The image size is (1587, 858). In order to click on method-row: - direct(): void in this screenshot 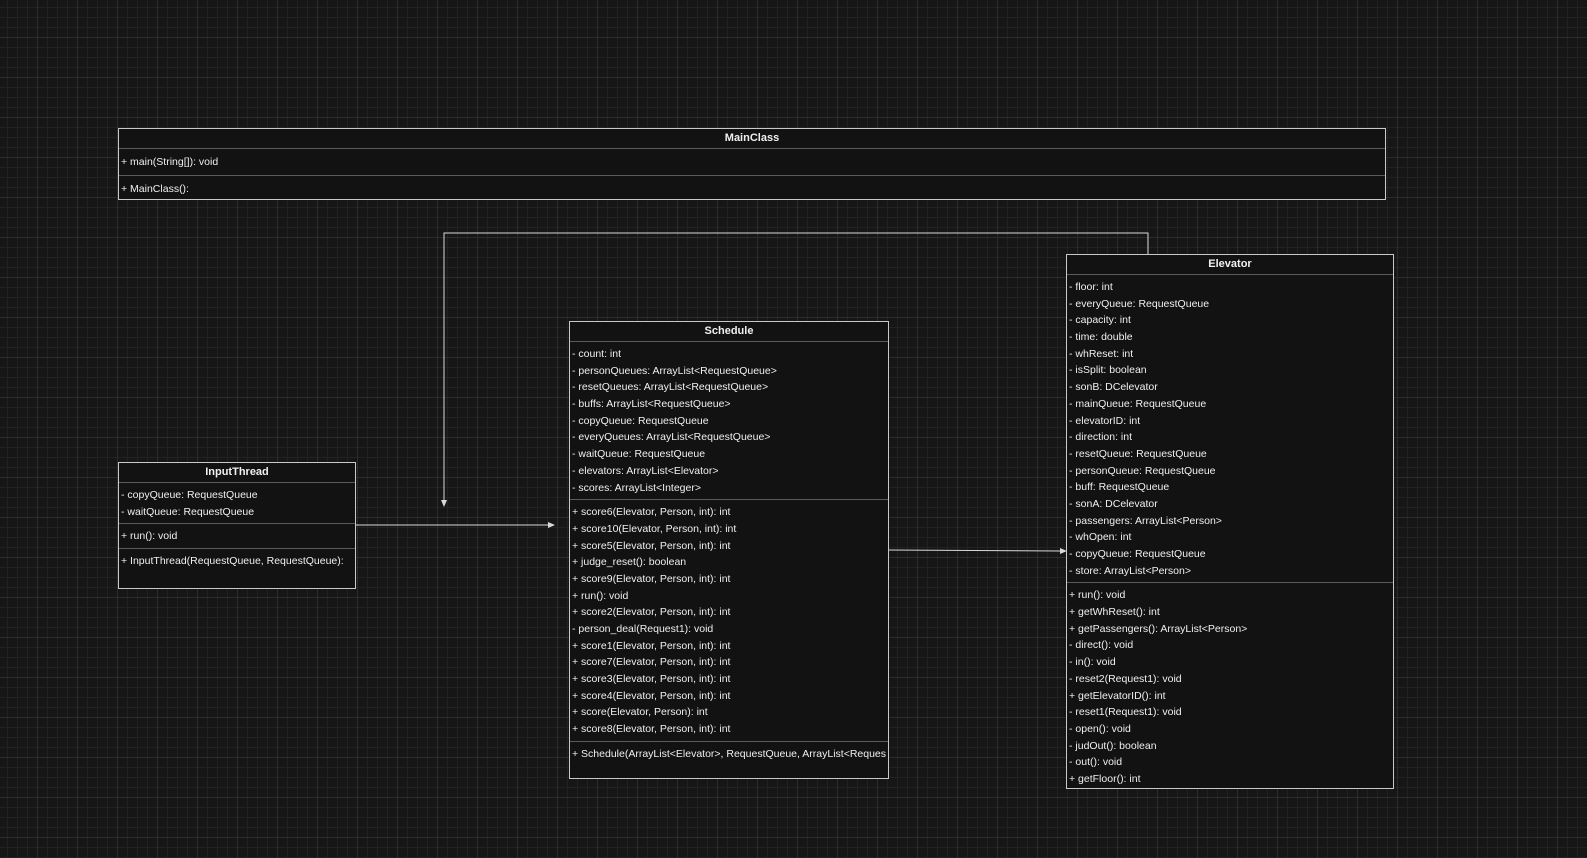, I will do `click(1101, 645)`.